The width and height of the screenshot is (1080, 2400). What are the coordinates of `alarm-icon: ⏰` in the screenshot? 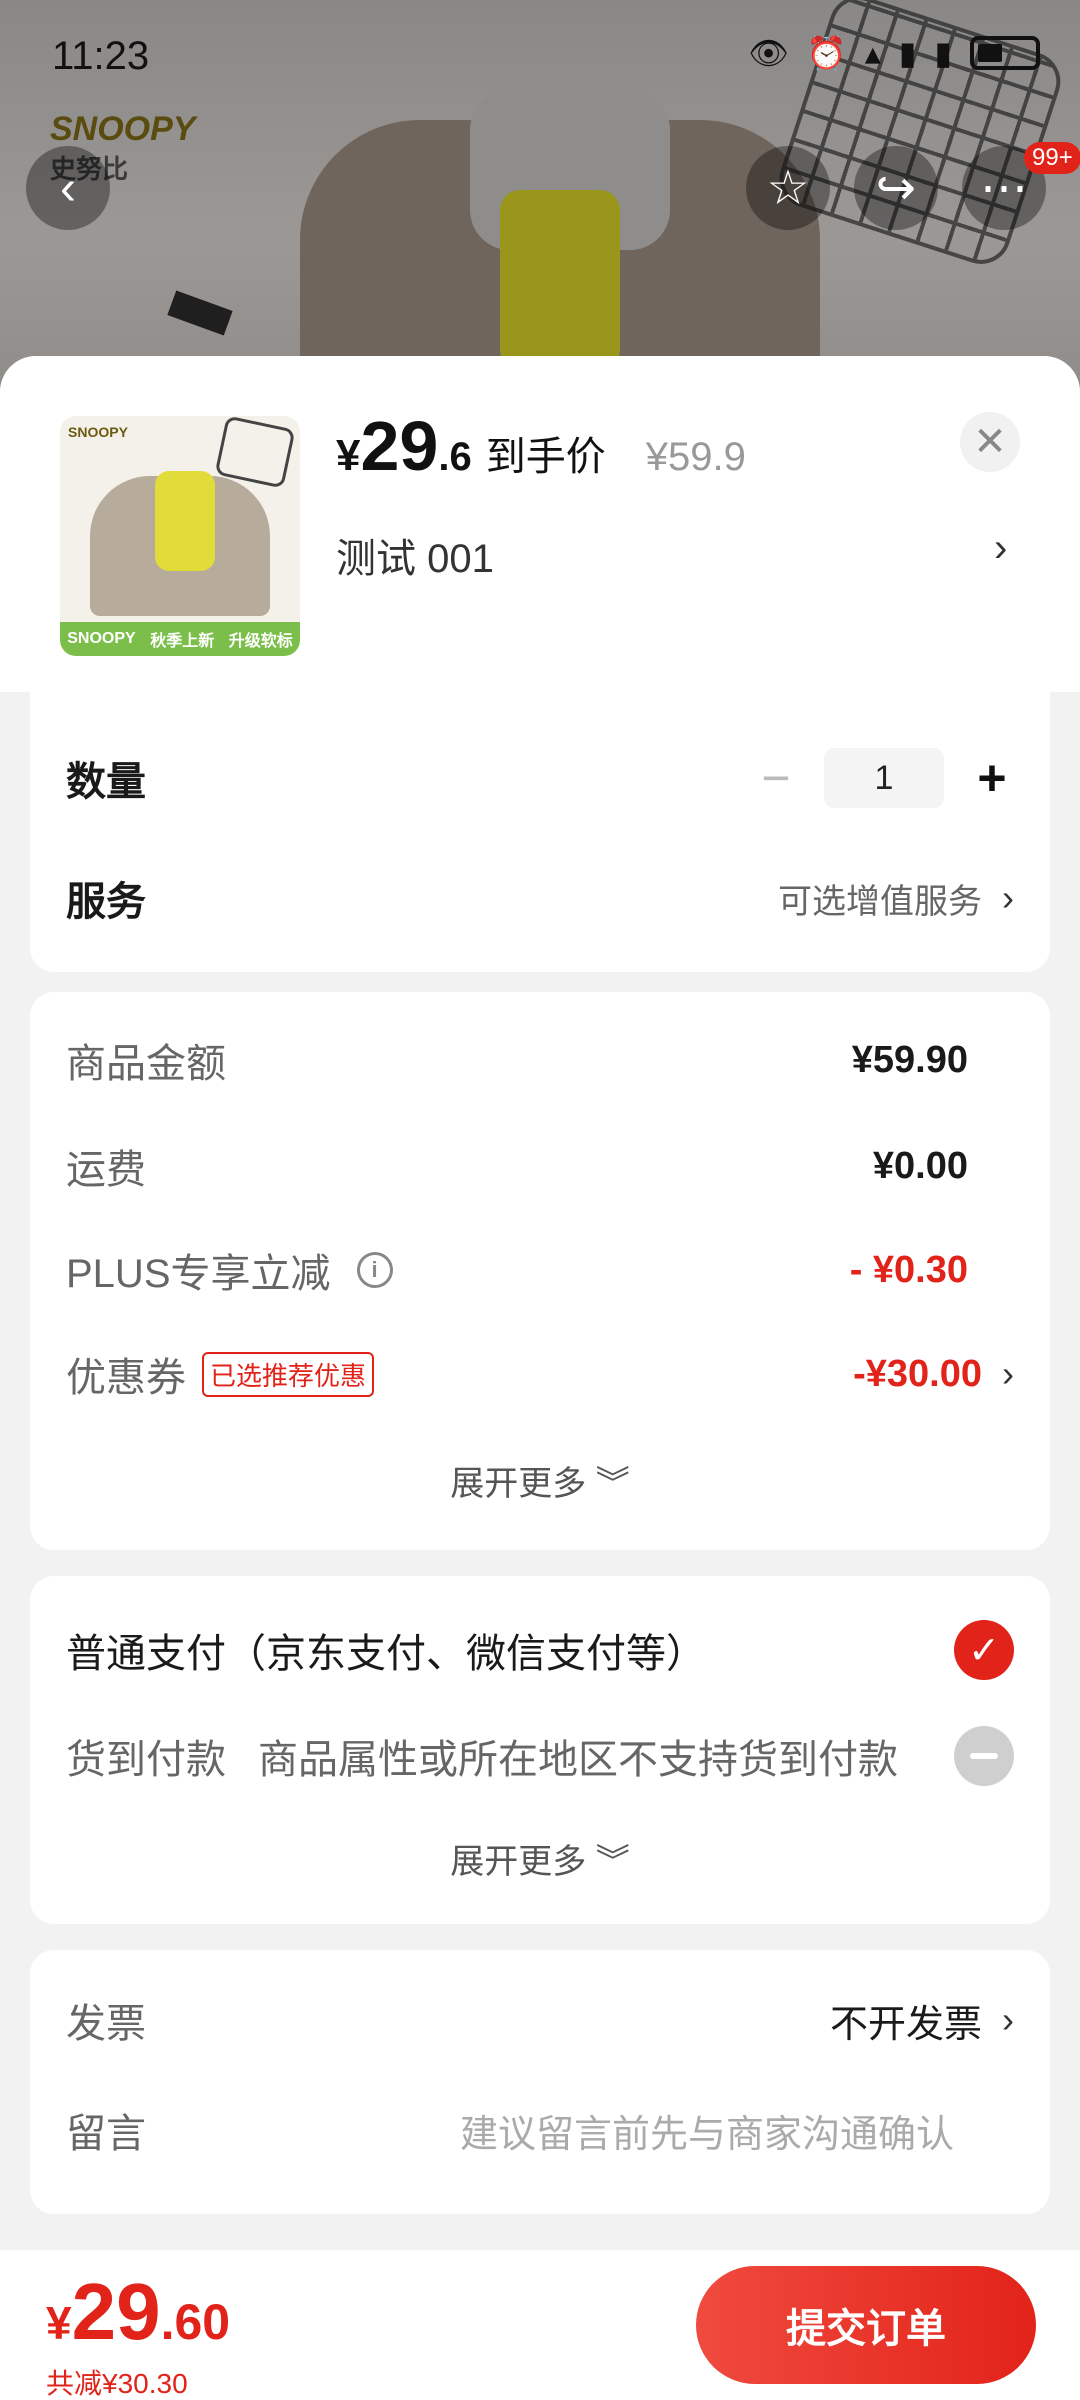 It's located at (826, 53).